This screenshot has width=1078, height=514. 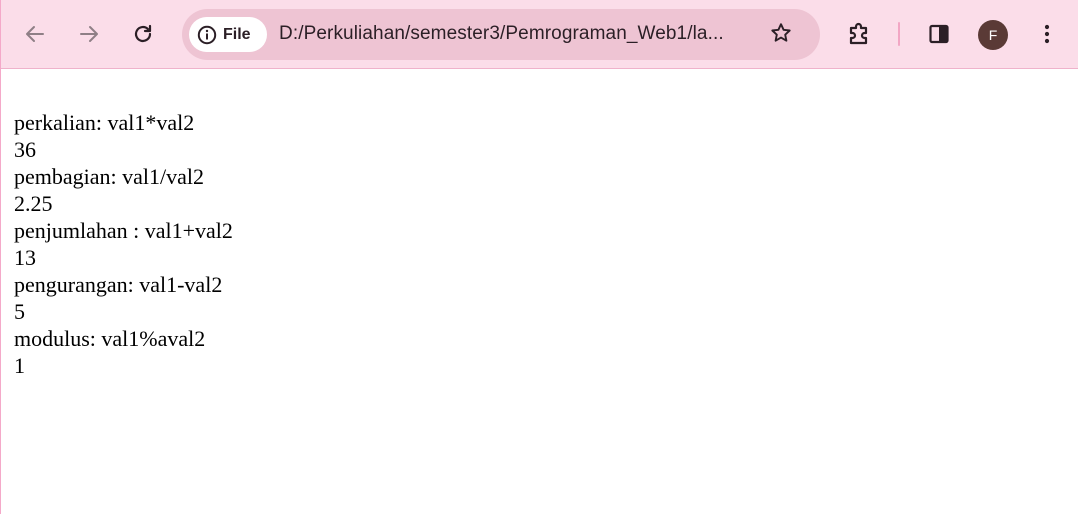 I want to click on puzzle-icon, so click(x=859, y=34).